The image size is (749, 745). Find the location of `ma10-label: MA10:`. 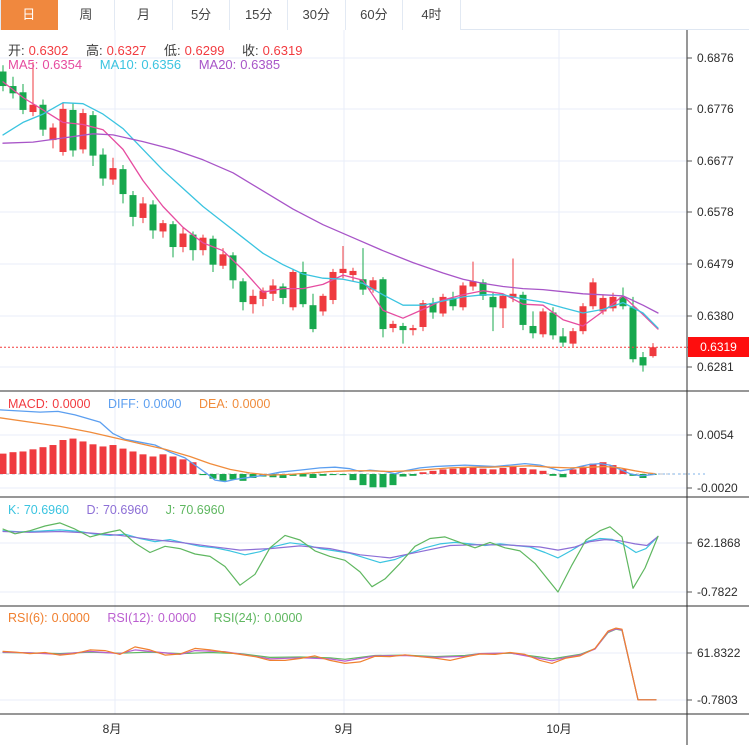

ma10-label: MA10: is located at coordinates (118, 64).